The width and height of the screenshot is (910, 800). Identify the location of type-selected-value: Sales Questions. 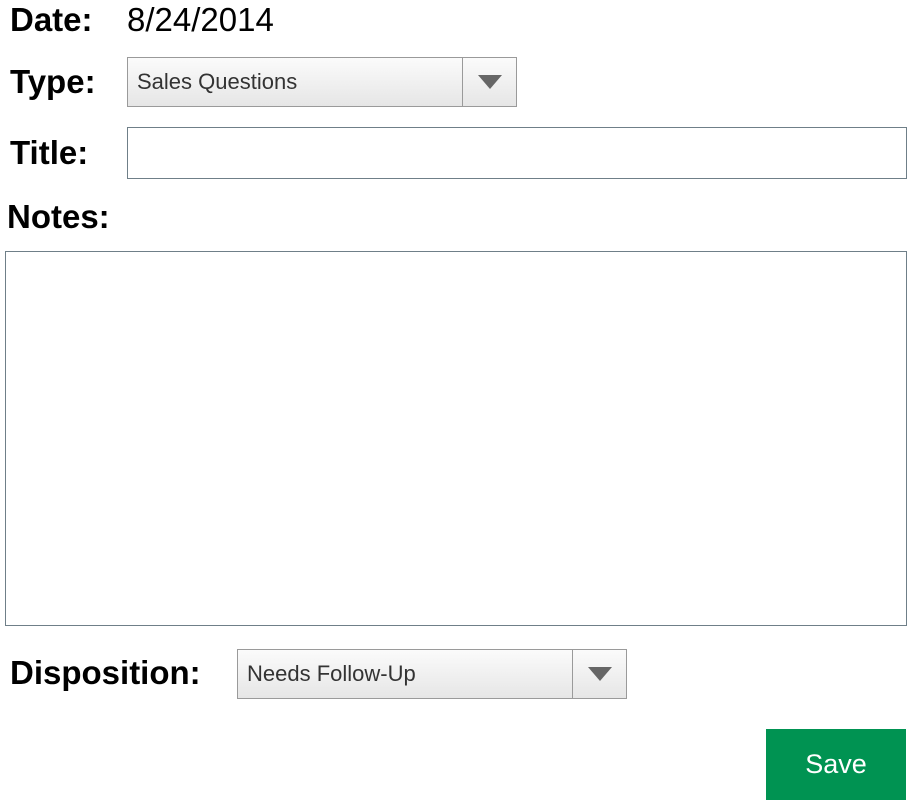
(217, 81).